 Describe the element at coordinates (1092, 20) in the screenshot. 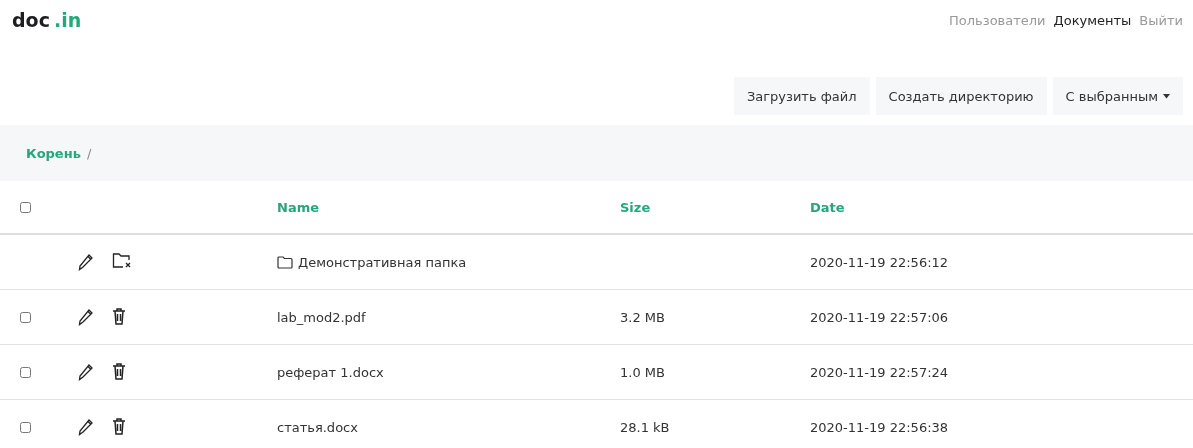

I see `nav-link: Документы` at that location.